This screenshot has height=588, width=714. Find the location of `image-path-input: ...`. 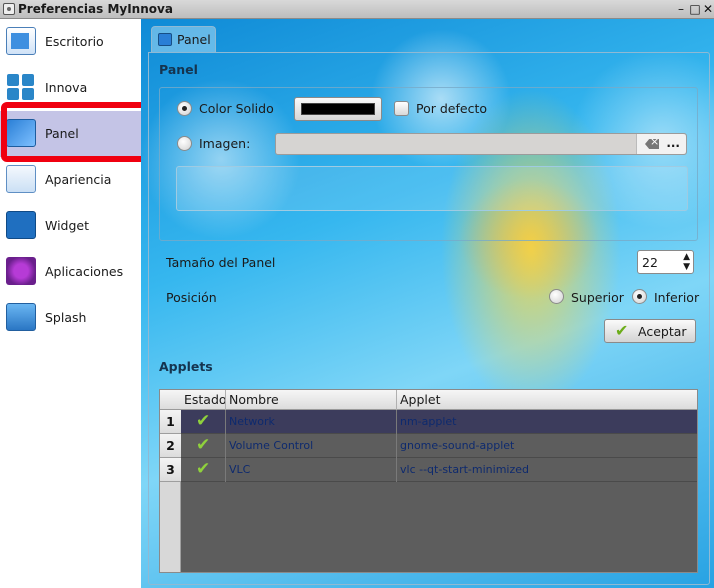

image-path-input: ... is located at coordinates (481, 144).